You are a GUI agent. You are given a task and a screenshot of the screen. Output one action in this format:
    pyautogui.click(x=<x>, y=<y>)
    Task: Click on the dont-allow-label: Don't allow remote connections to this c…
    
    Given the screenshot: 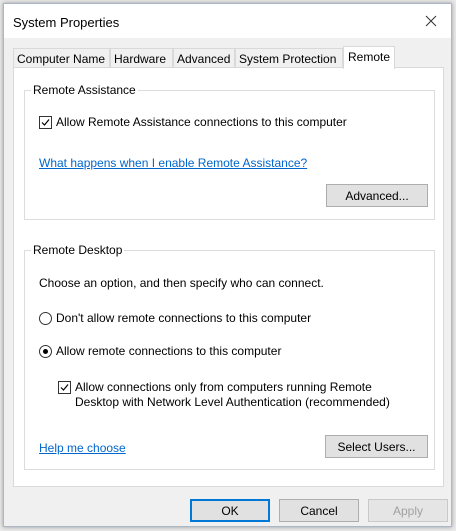 What is the action you would take?
    pyautogui.click(x=184, y=318)
    